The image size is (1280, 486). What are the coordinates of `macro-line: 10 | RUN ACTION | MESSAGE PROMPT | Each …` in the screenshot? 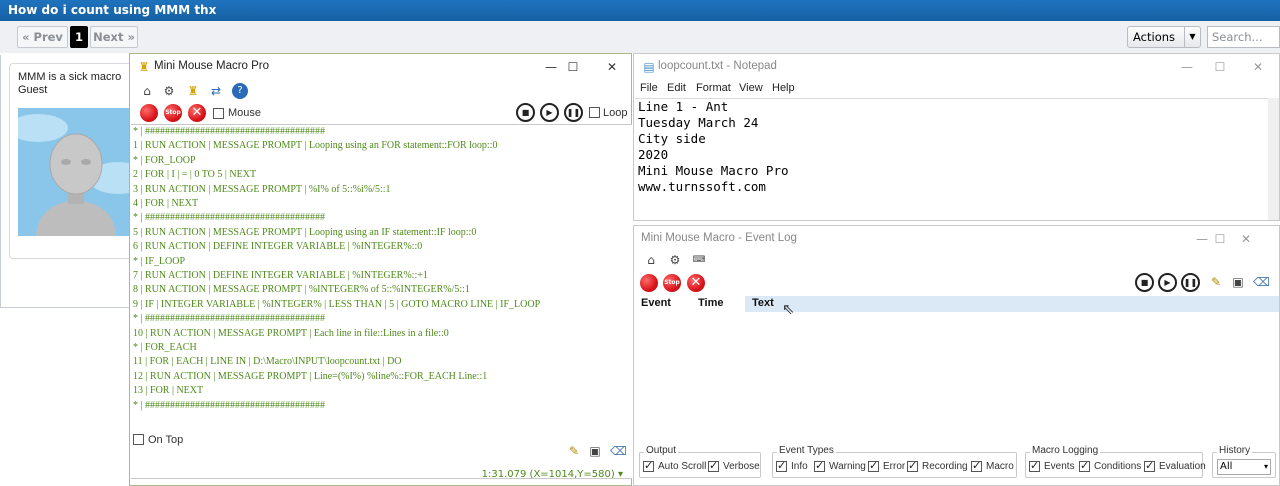 It's located at (291, 333).